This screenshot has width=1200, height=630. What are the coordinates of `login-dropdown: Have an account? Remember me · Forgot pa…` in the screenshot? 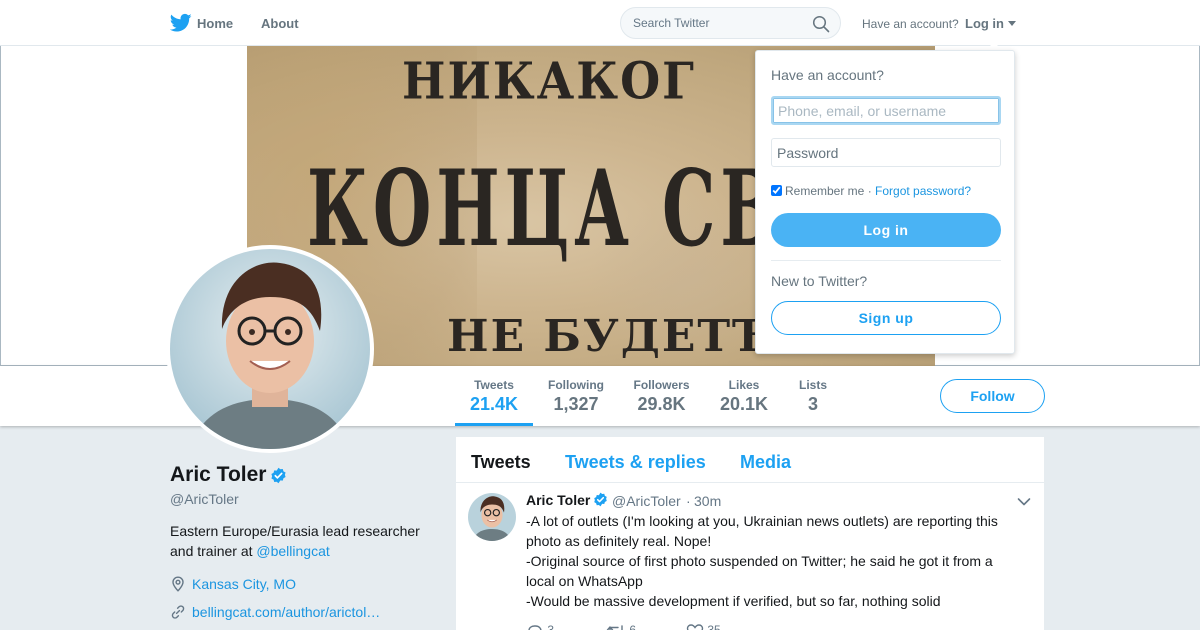 It's located at (885, 202).